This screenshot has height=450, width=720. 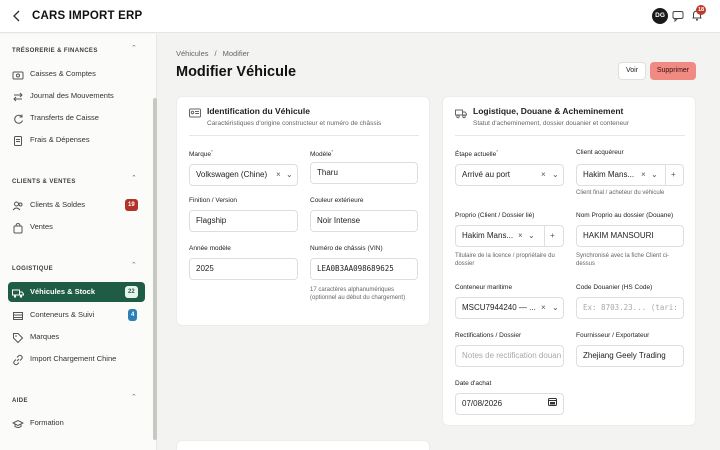 What do you see at coordinates (63, 291) in the screenshot?
I see `sidebar-item-label: Véhicules & Stock` at bounding box center [63, 291].